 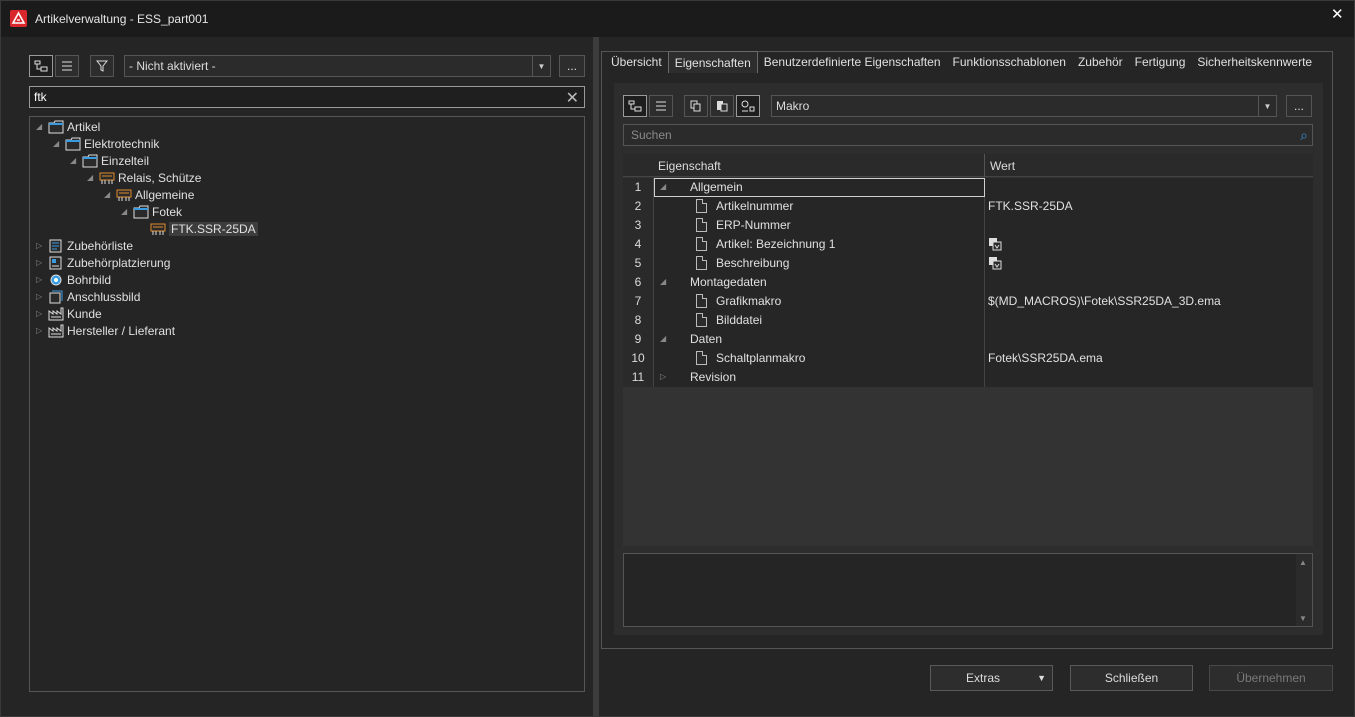 I want to click on property-row: 11 ▷ Revision, so click(x=968, y=377).